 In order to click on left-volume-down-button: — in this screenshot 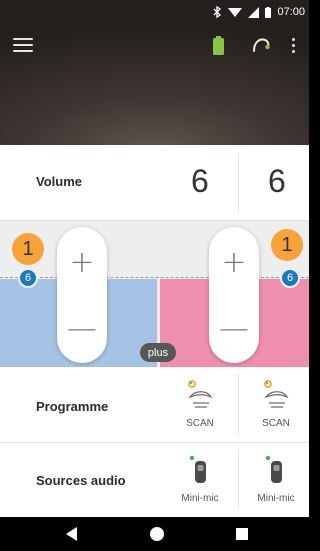, I will do `click(82, 328)`.